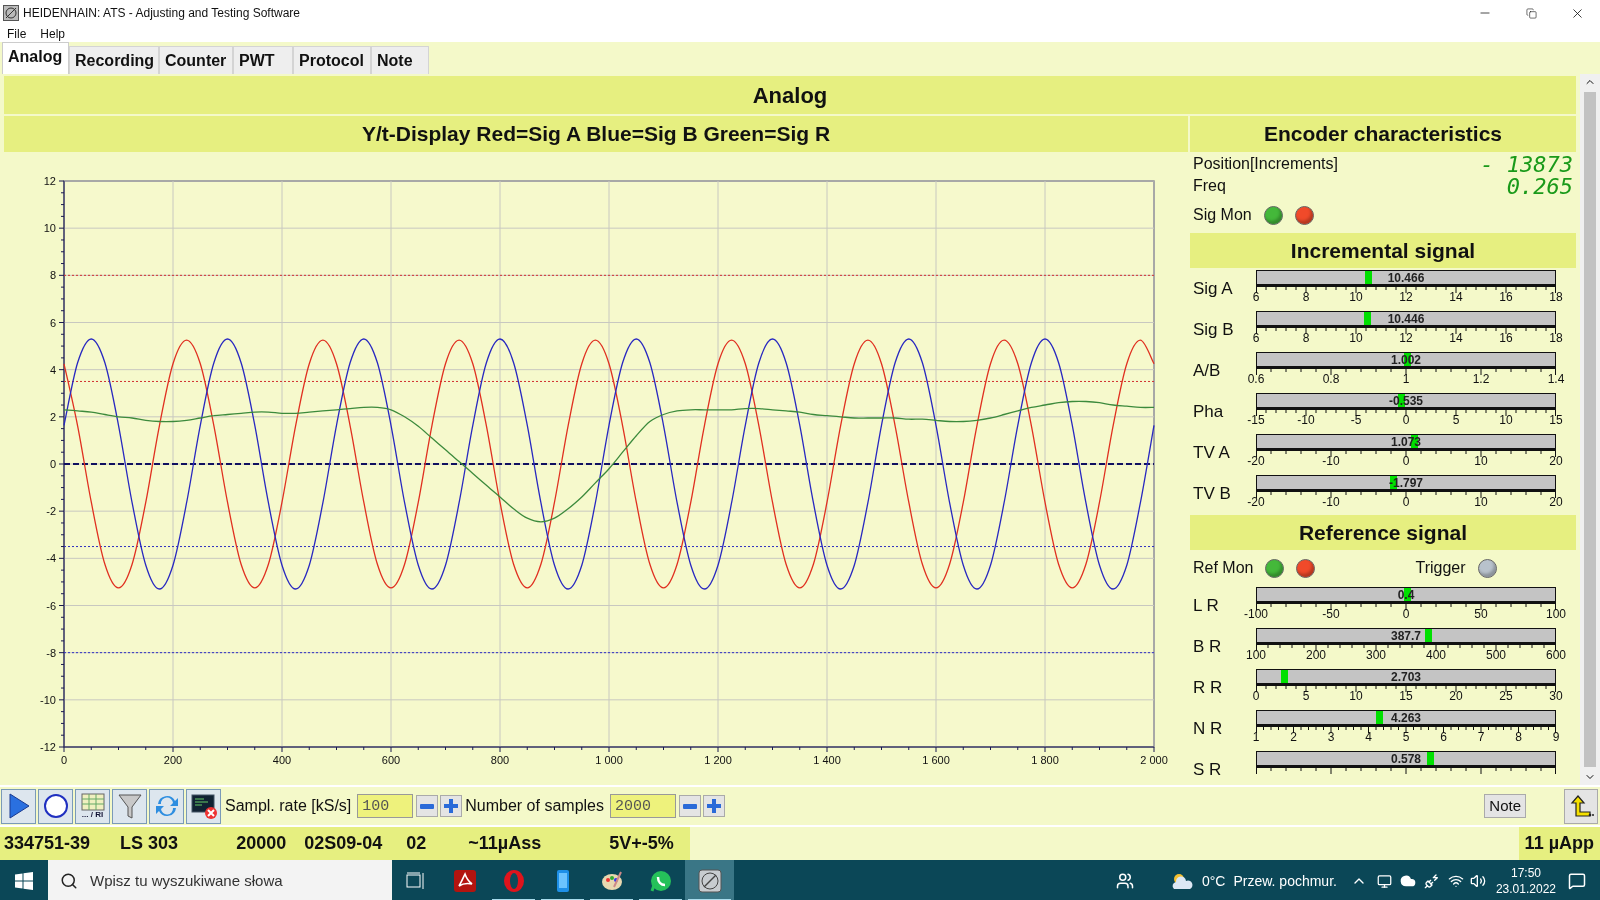 Image resolution: width=1600 pixels, height=900 pixels. Describe the element at coordinates (1455, 881) in the screenshot. I see `wifi-icon` at that location.